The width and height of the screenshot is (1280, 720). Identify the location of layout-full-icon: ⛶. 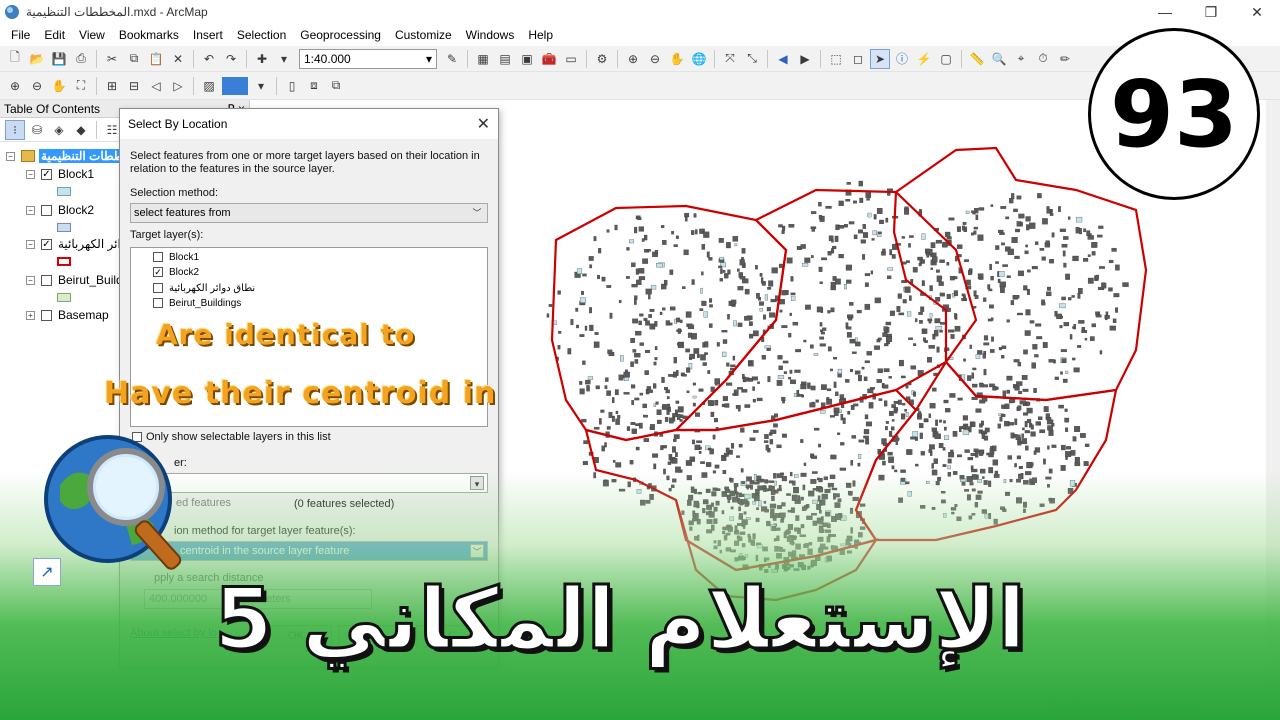
(81, 86).